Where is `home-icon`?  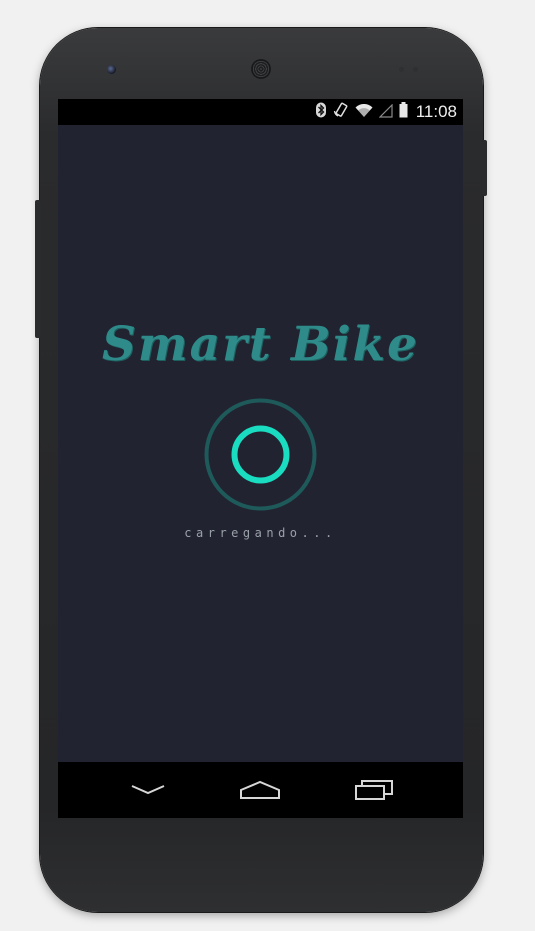 home-icon is located at coordinates (260, 789).